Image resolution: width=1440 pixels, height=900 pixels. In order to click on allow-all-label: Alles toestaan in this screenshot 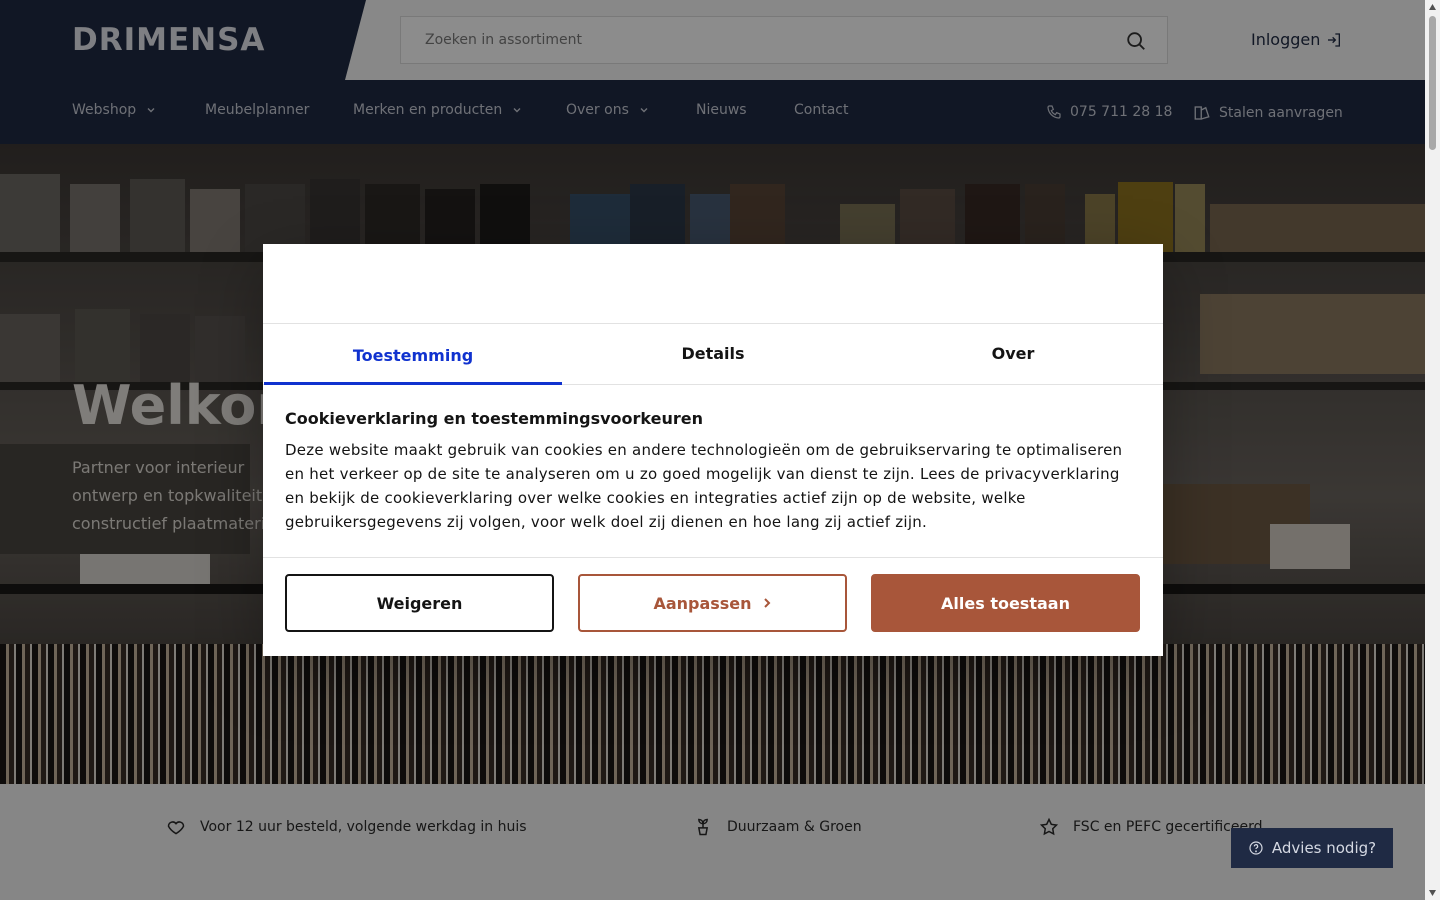, I will do `click(1005, 603)`.